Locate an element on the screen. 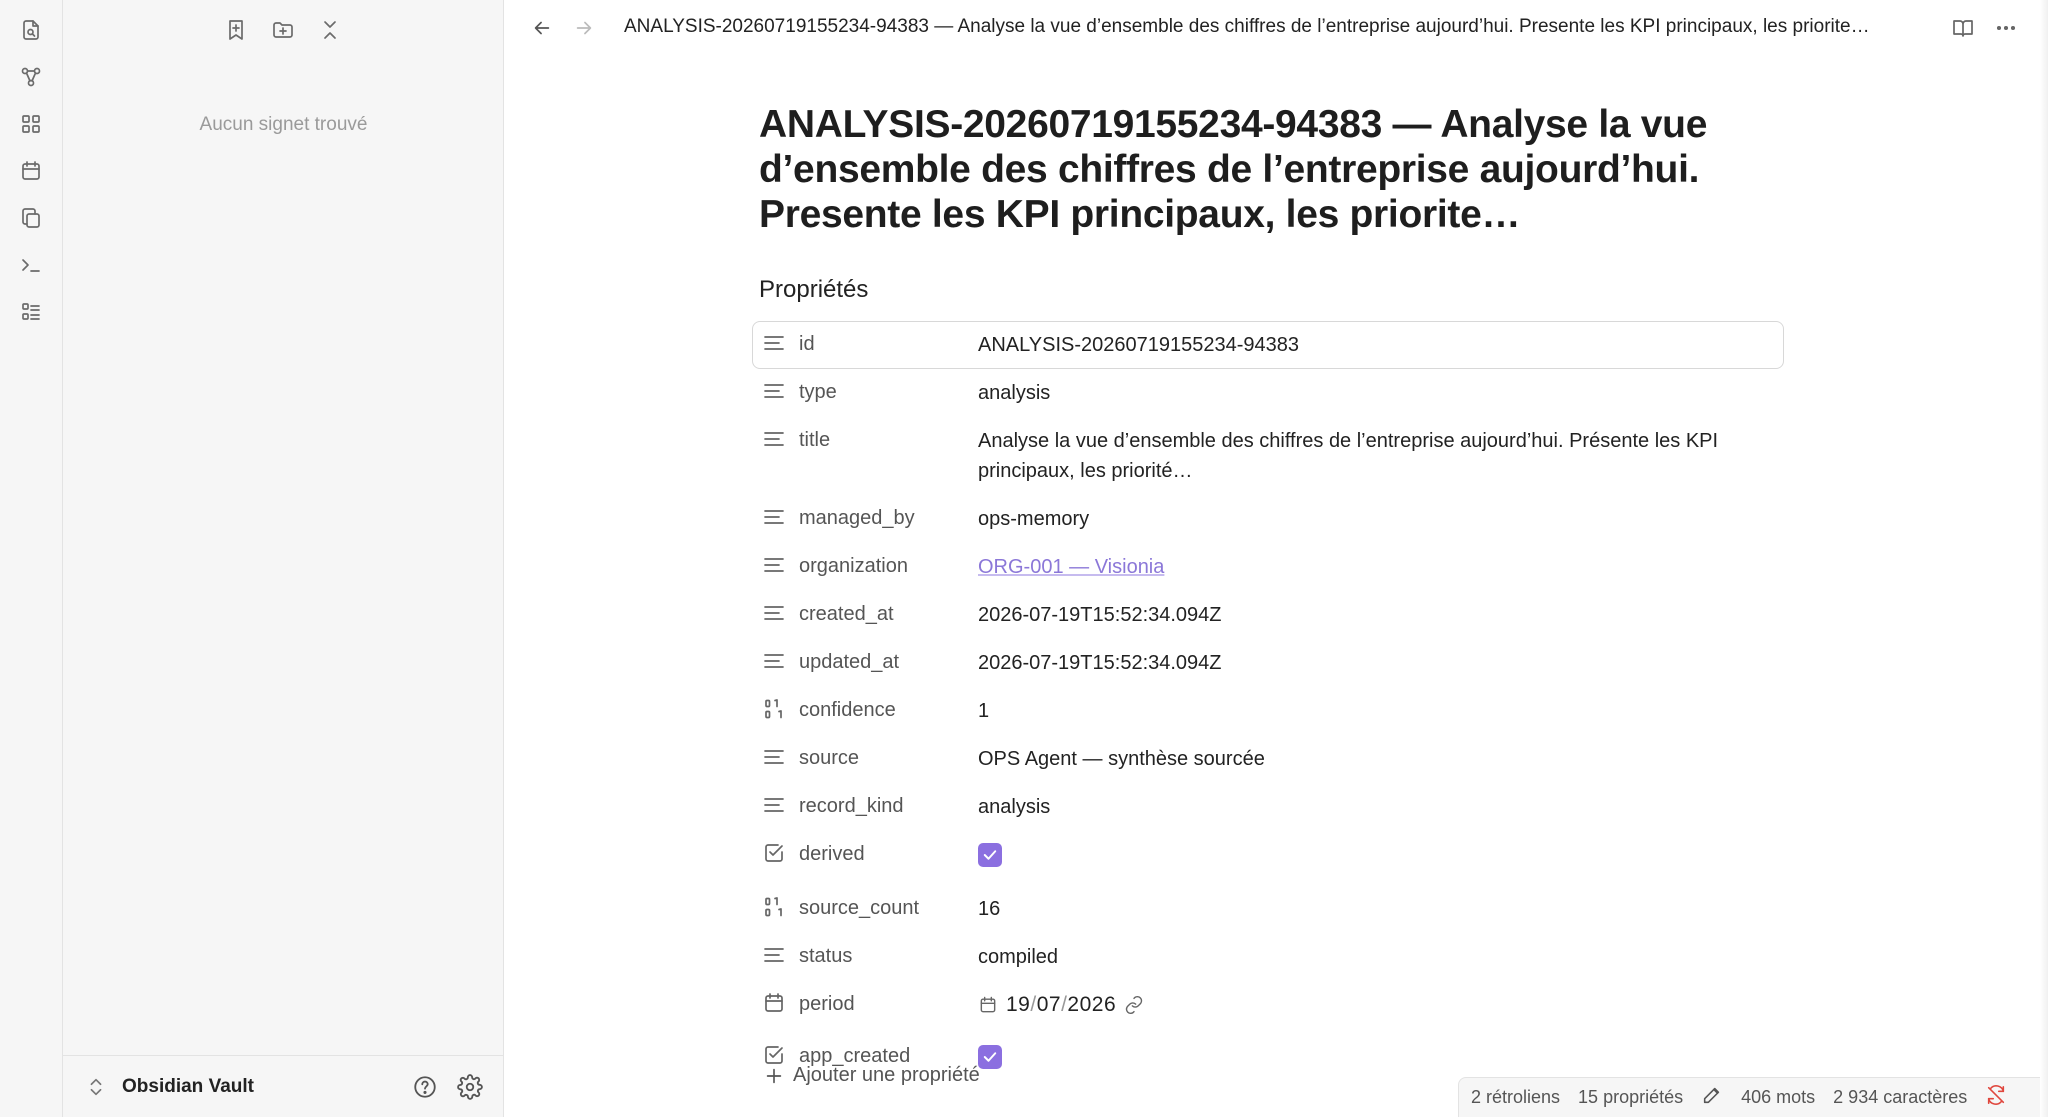 The image size is (2048, 1117). property-key: created_at is located at coordinates (888, 614).